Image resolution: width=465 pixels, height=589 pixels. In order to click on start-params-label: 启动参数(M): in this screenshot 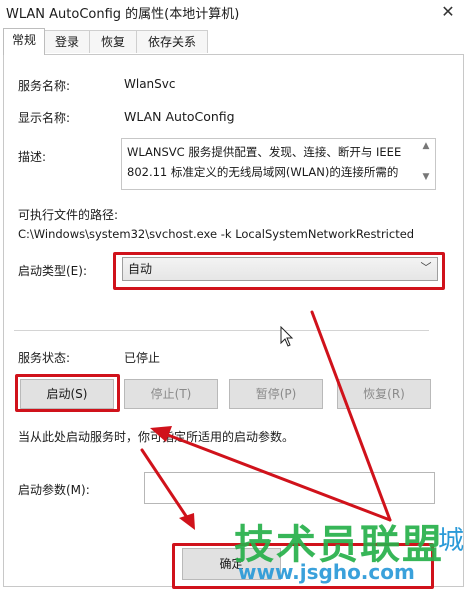, I will do `click(54, 490)`.